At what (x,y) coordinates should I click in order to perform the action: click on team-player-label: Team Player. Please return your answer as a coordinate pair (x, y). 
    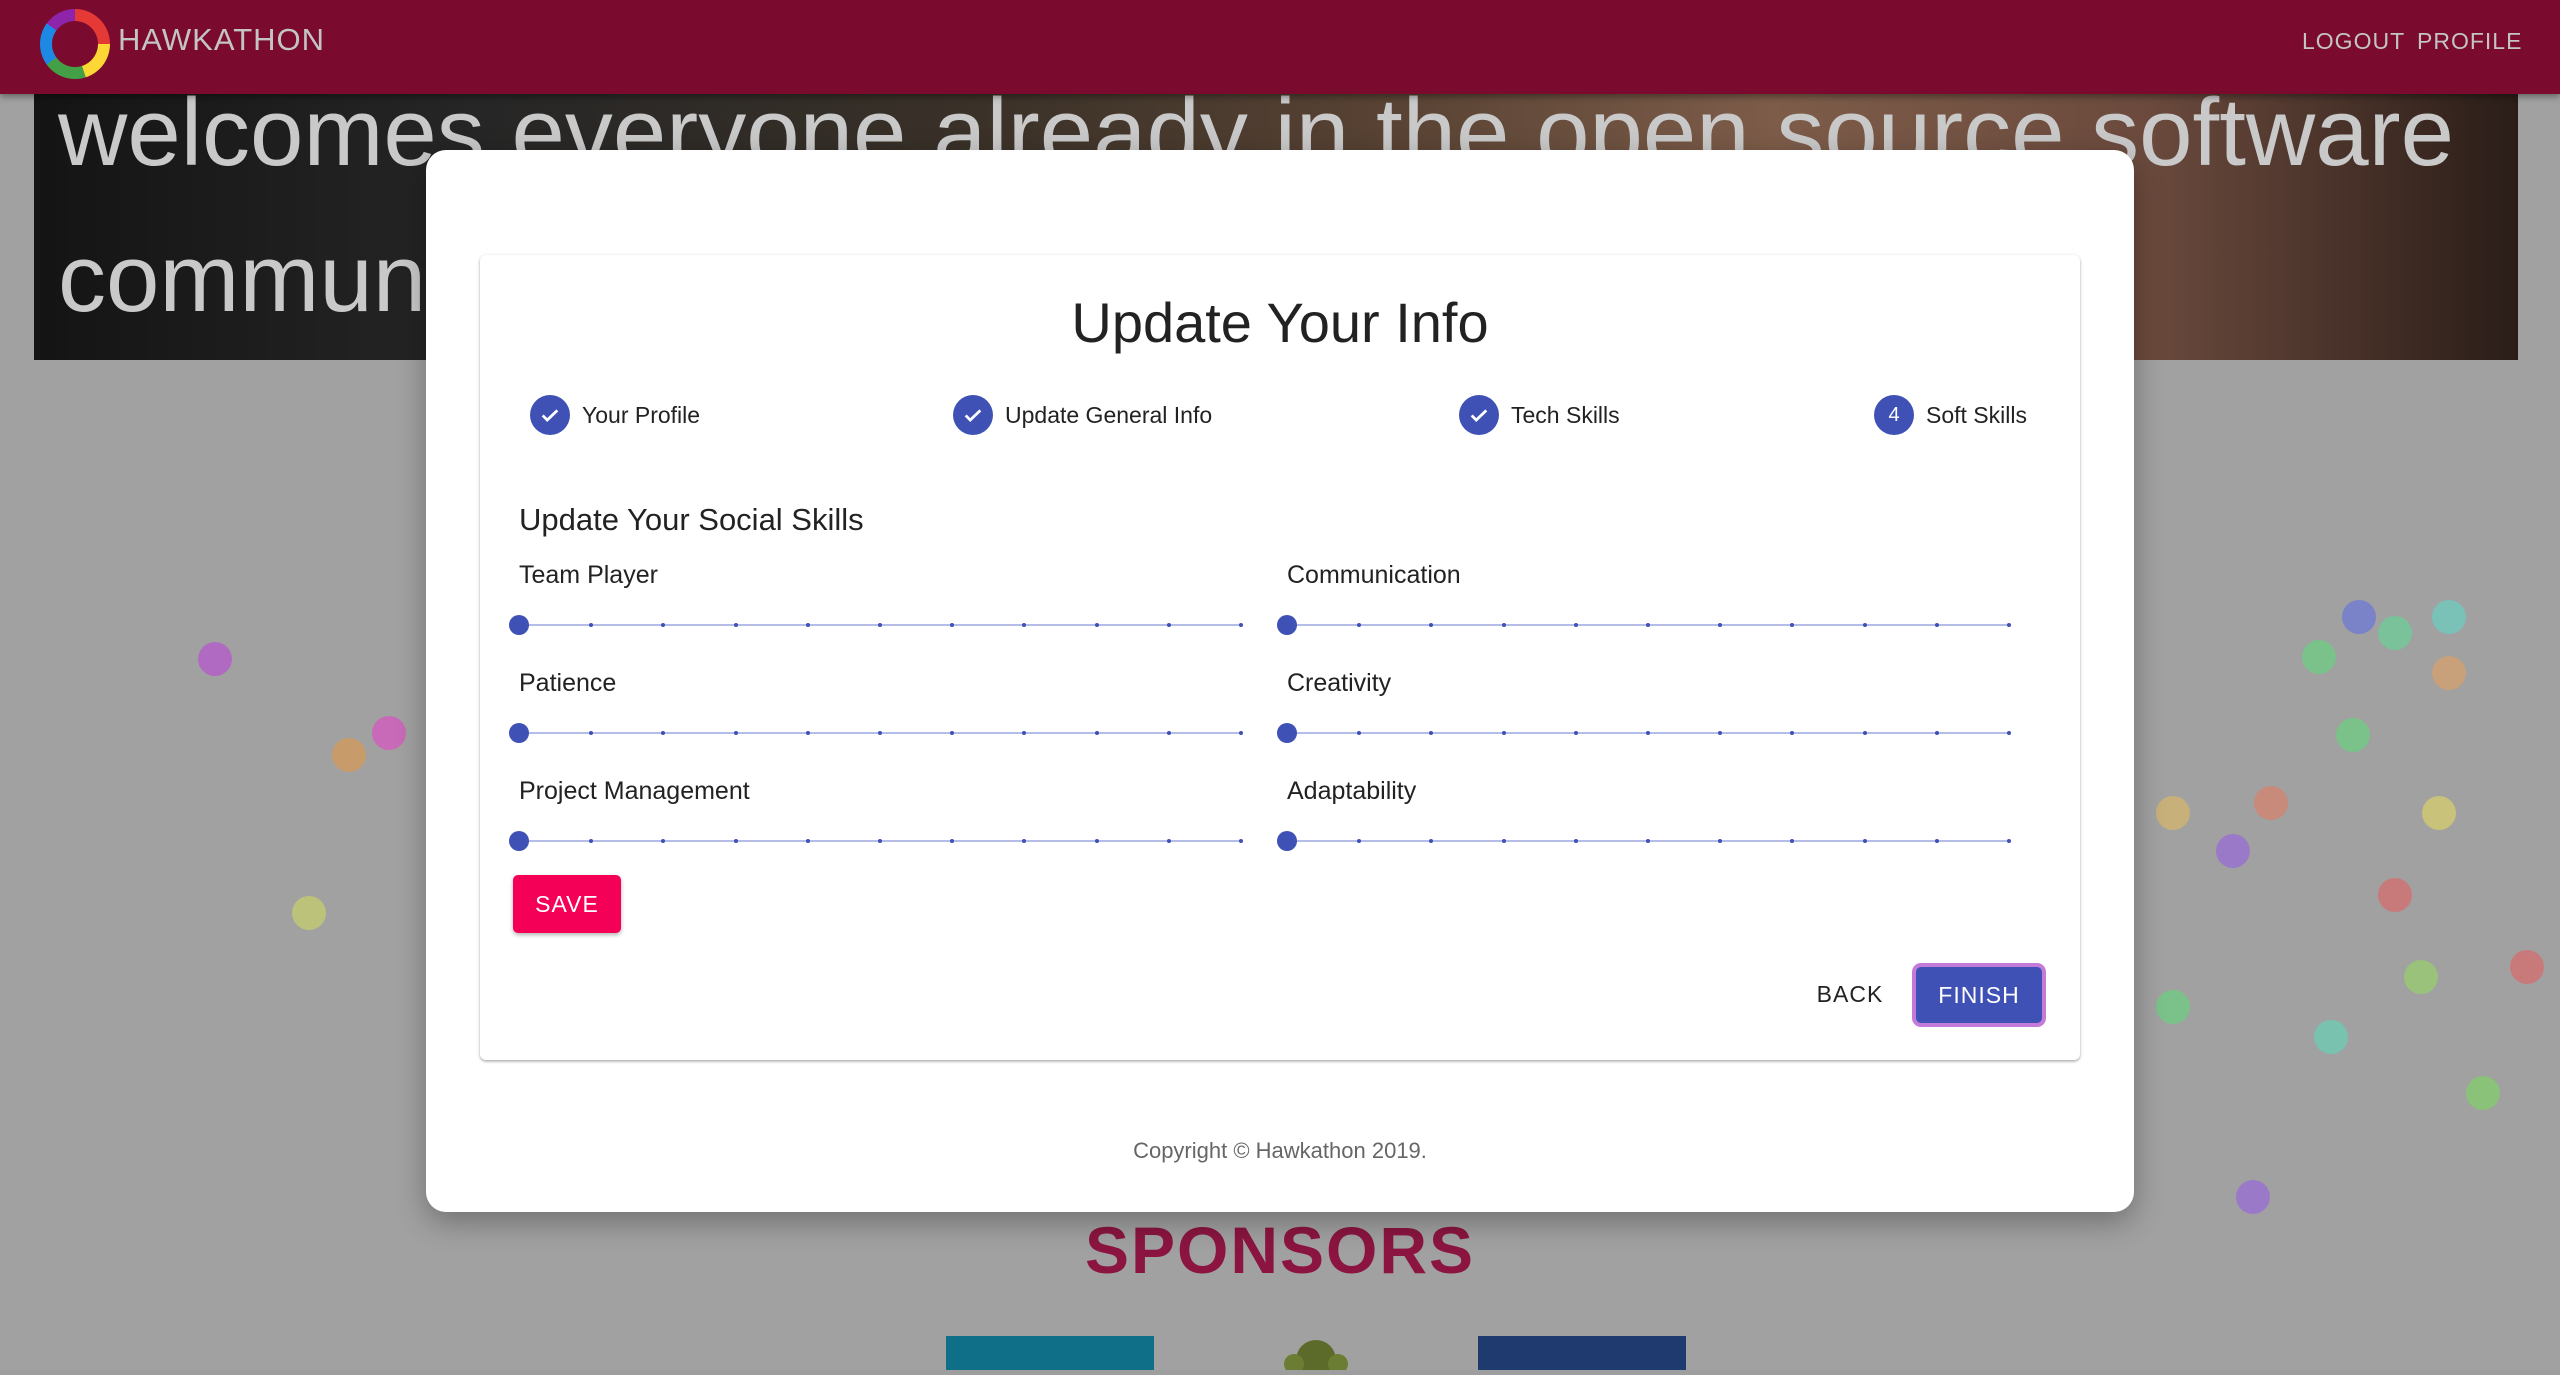
    Looking at the image, I should click on (588, 575).